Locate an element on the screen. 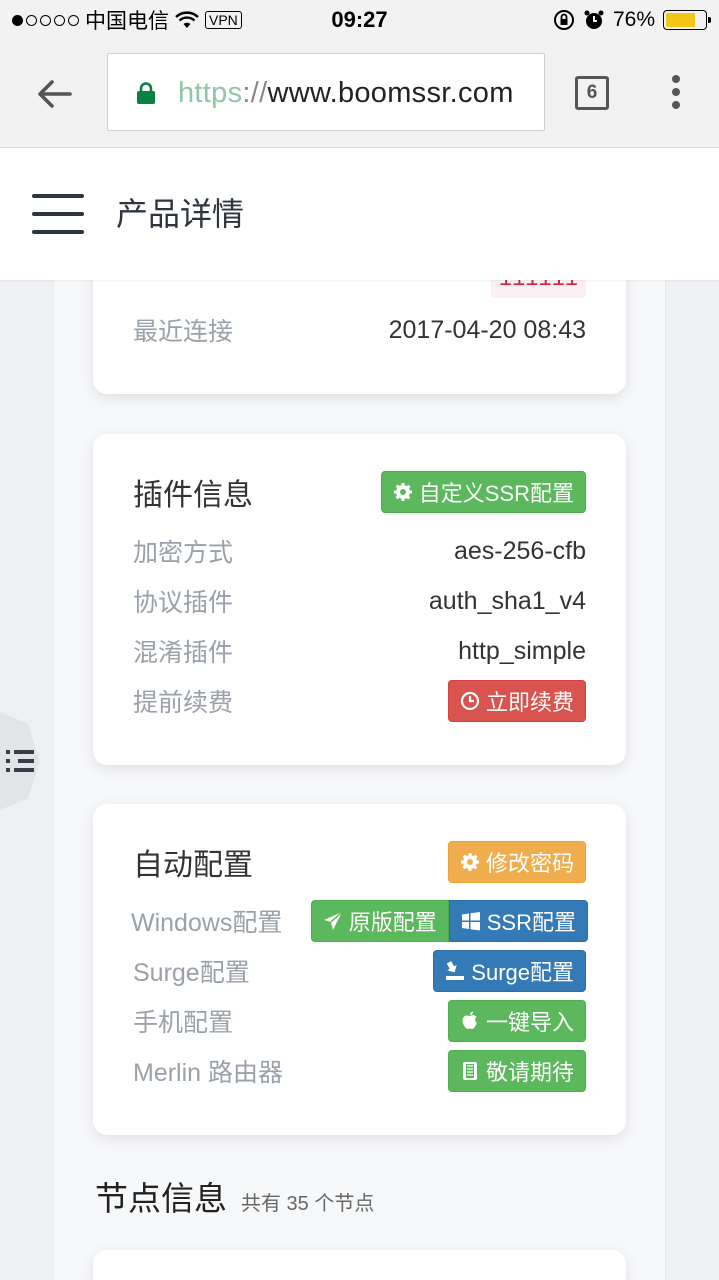 This screenshot has width=719, height=1280. custom-ssr-config-button: 自定义SSR配置 is located at coordinates (483, 492).